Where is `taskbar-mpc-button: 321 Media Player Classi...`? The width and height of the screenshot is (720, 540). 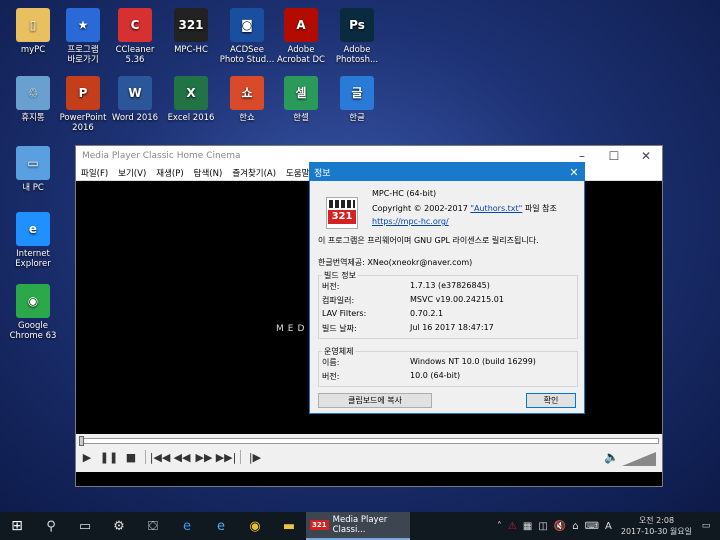
taskbar-mpc-button: 321 Media Player Classi... is located at coordinates (358, 526).